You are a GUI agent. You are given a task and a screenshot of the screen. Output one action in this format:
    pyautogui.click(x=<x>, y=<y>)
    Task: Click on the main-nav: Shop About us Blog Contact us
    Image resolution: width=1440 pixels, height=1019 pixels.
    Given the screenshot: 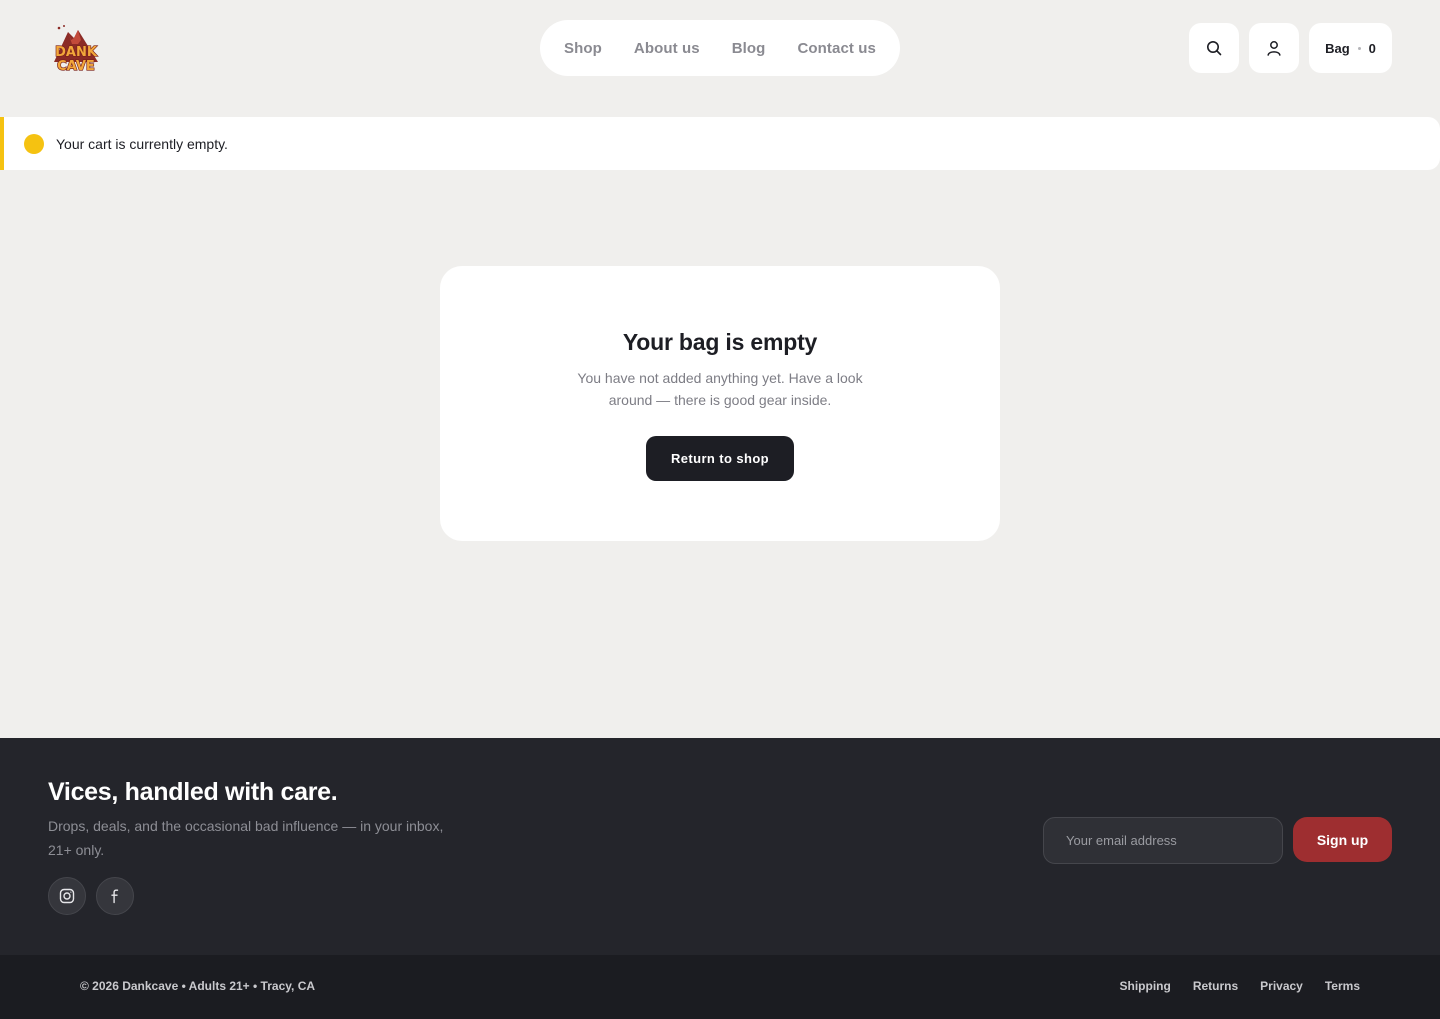 What is the action you would take?
    pyautogui.click(x=720, y=48)
    